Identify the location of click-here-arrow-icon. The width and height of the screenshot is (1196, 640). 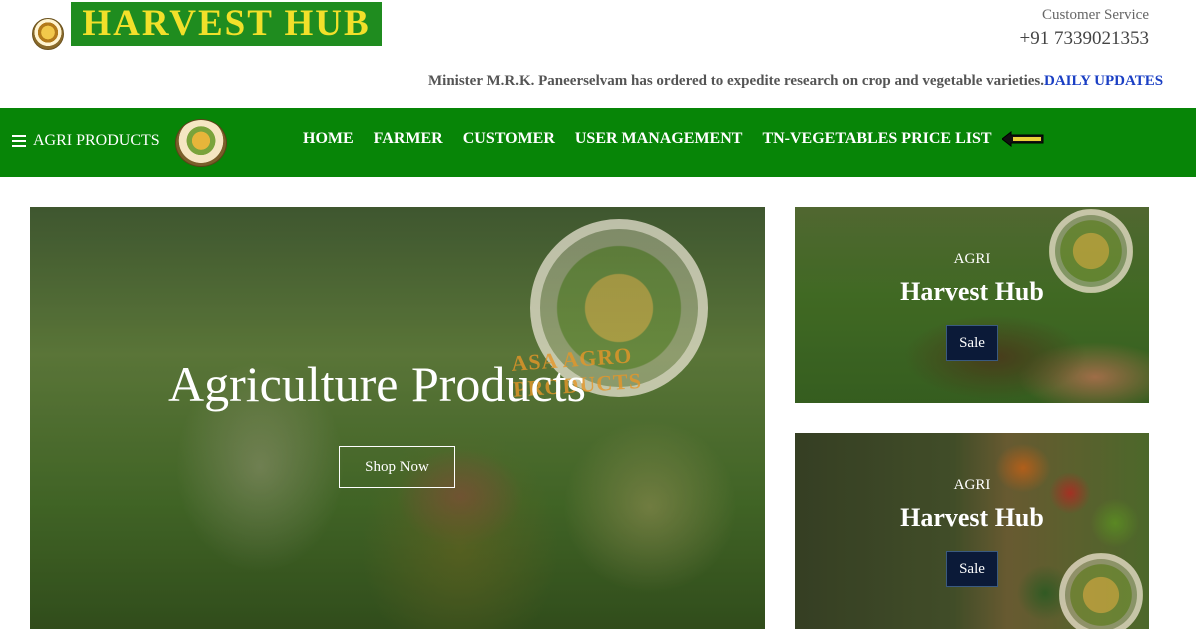
(1023, 139).